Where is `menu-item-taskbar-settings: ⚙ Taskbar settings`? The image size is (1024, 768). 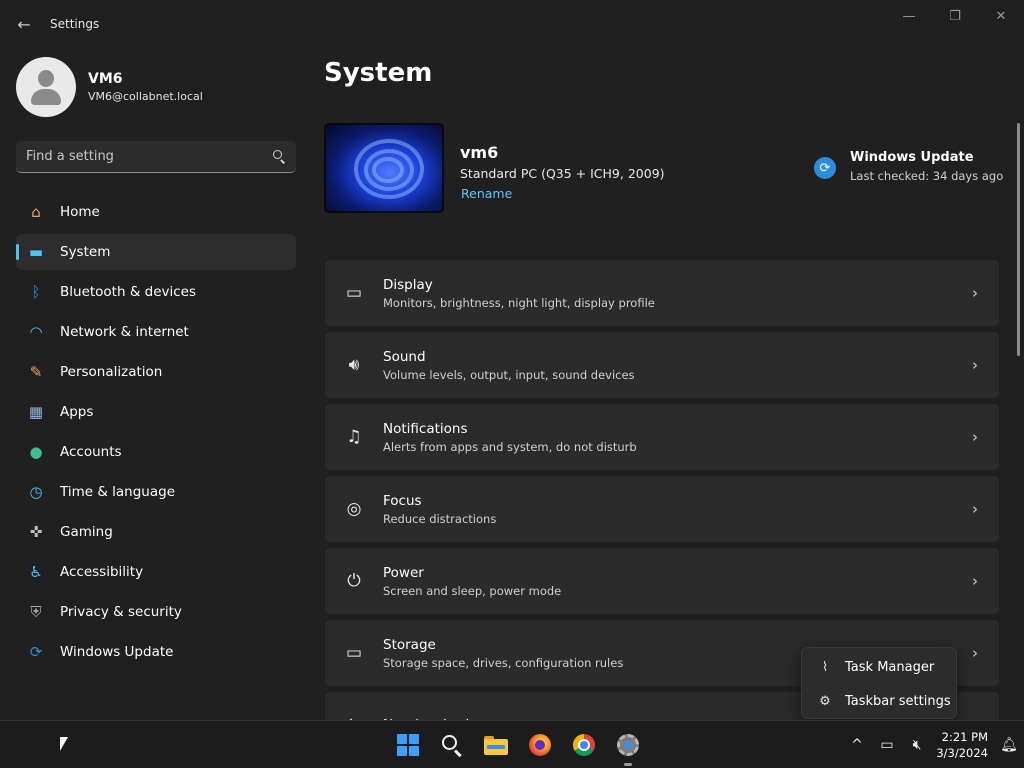 menu-item-taskbar-settings: ⚙ Taskbar settings is located at coordinates (879, 701).